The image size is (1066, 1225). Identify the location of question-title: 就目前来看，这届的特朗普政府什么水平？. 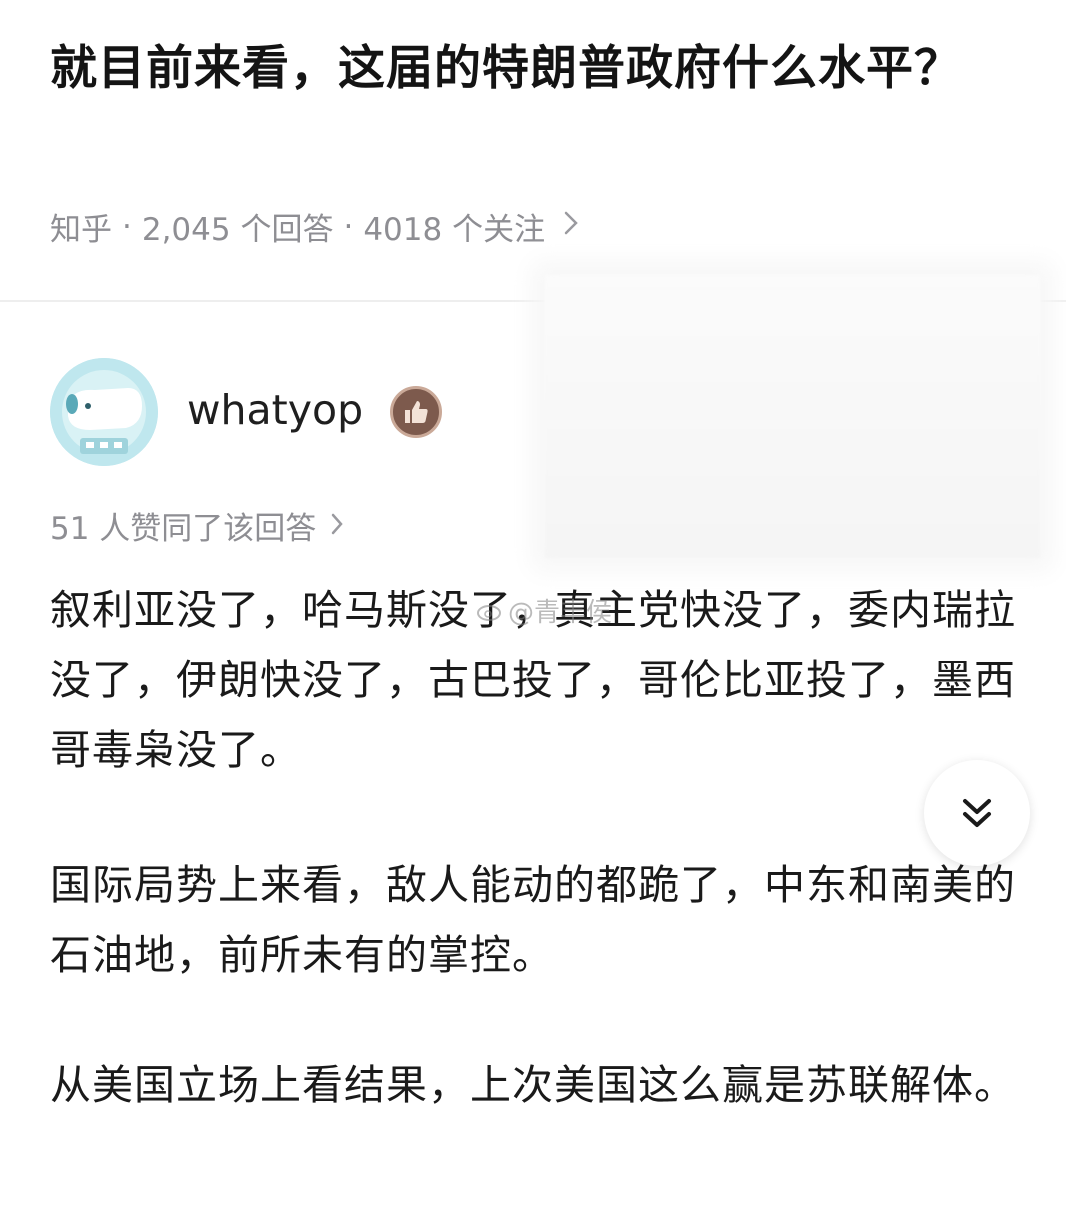
(545, 69).